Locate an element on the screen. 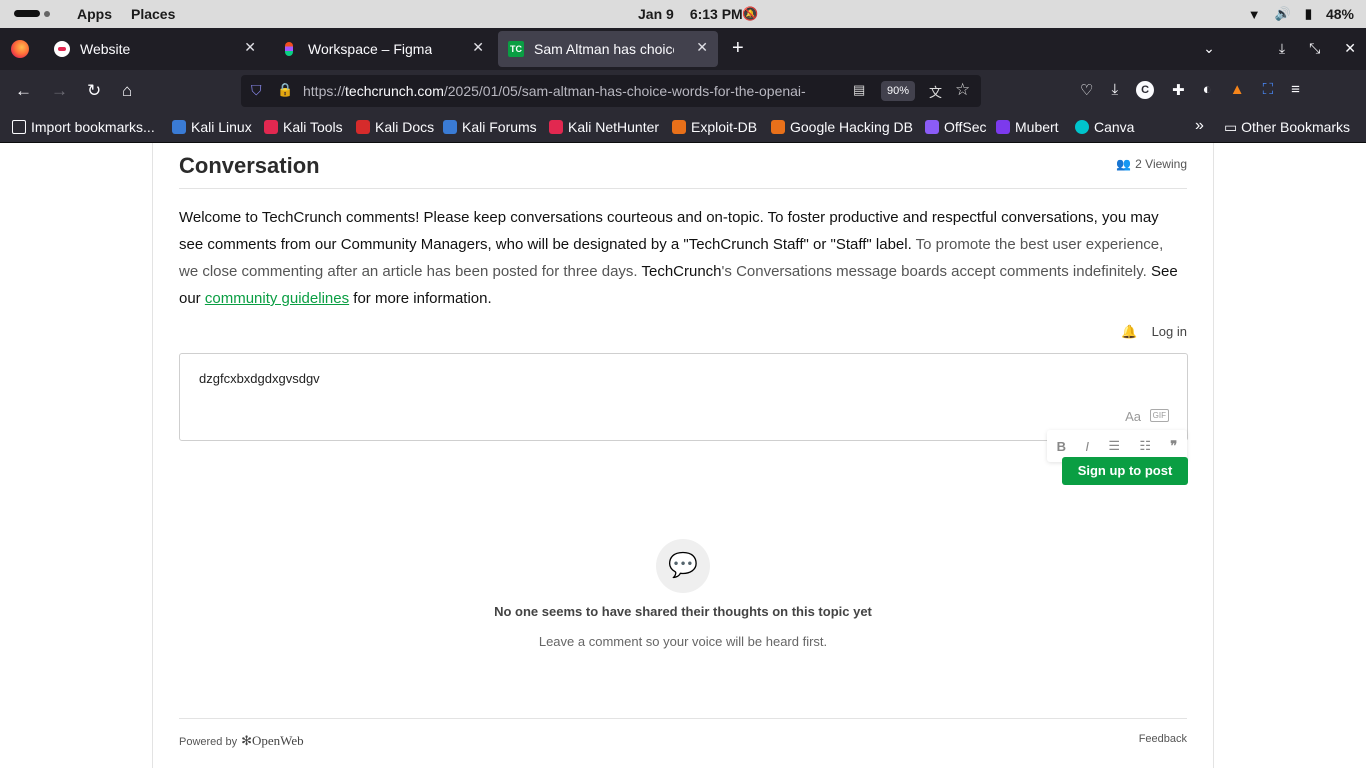 The width and height of the screenshot is (1366, 768). kali-docs-icon is located at coordinates (363, 127).